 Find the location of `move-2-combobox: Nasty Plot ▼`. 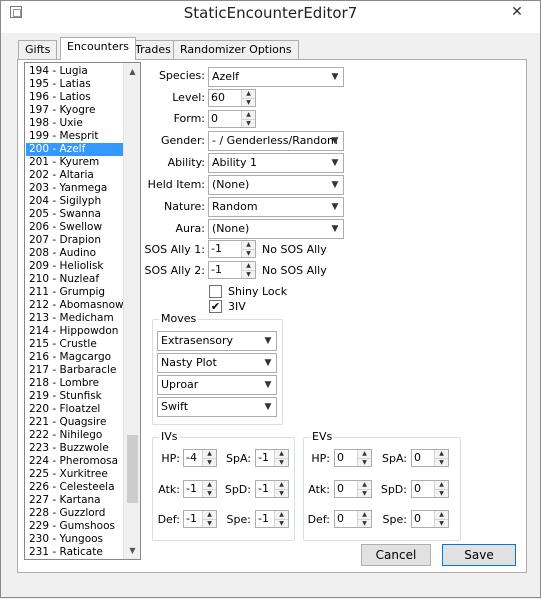

move-2-combobox: Nasty Plot ▼ is located at coordinates (217, 363).